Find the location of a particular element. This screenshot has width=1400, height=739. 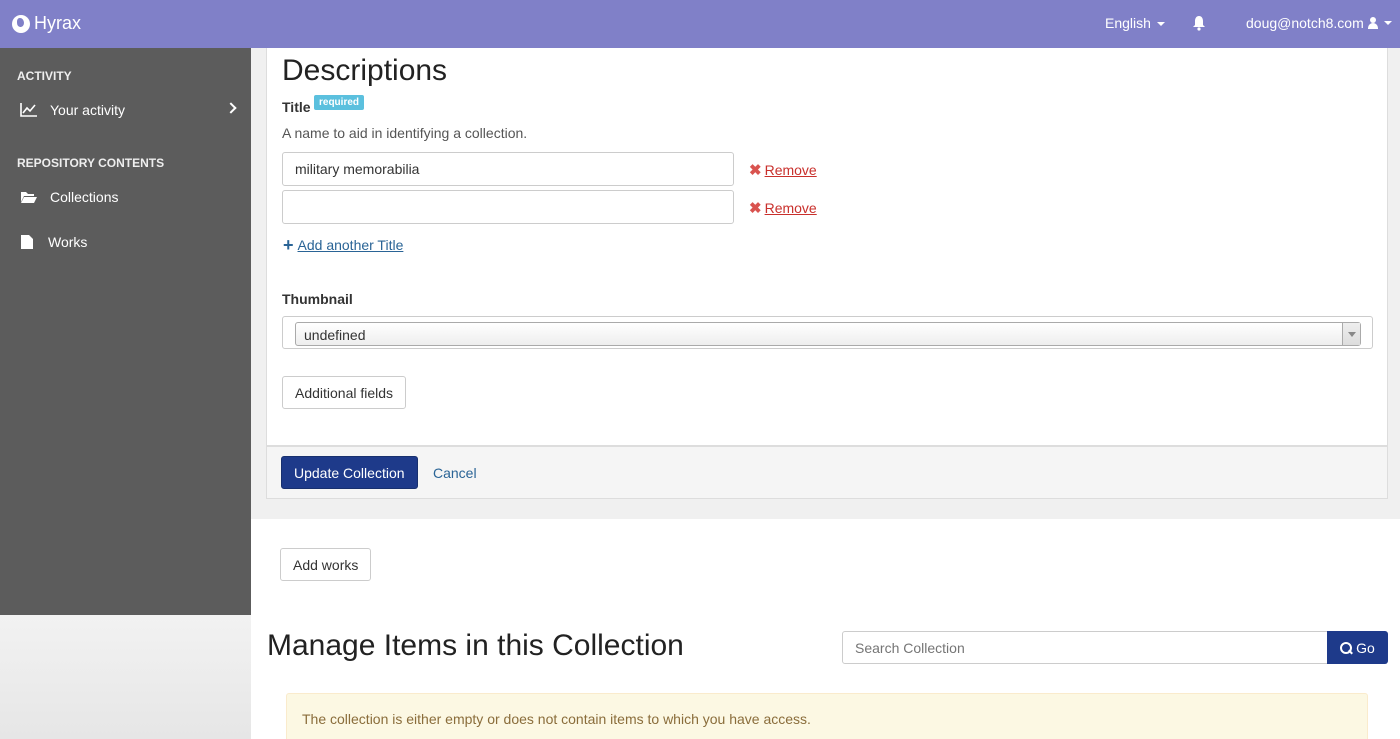

go-label: Go is located at coordinates (1365, 647).